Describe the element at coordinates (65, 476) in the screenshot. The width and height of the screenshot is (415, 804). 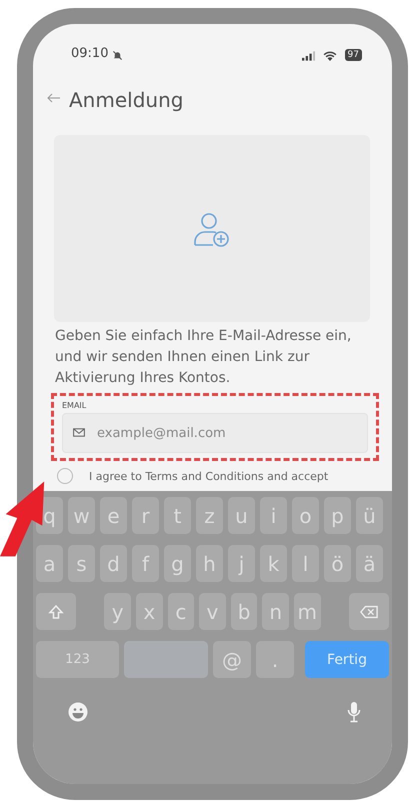
I see `terms-checkbox` at that location.